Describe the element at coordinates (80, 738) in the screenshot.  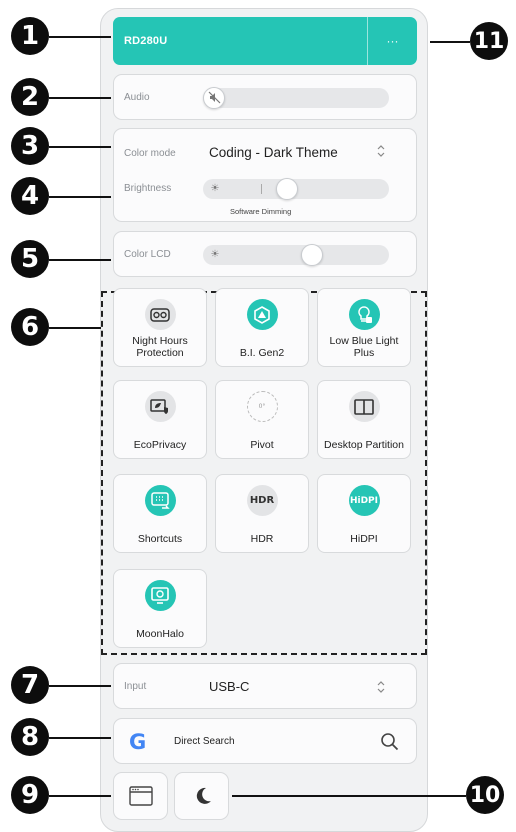
I see `callout-8-line` at that location.